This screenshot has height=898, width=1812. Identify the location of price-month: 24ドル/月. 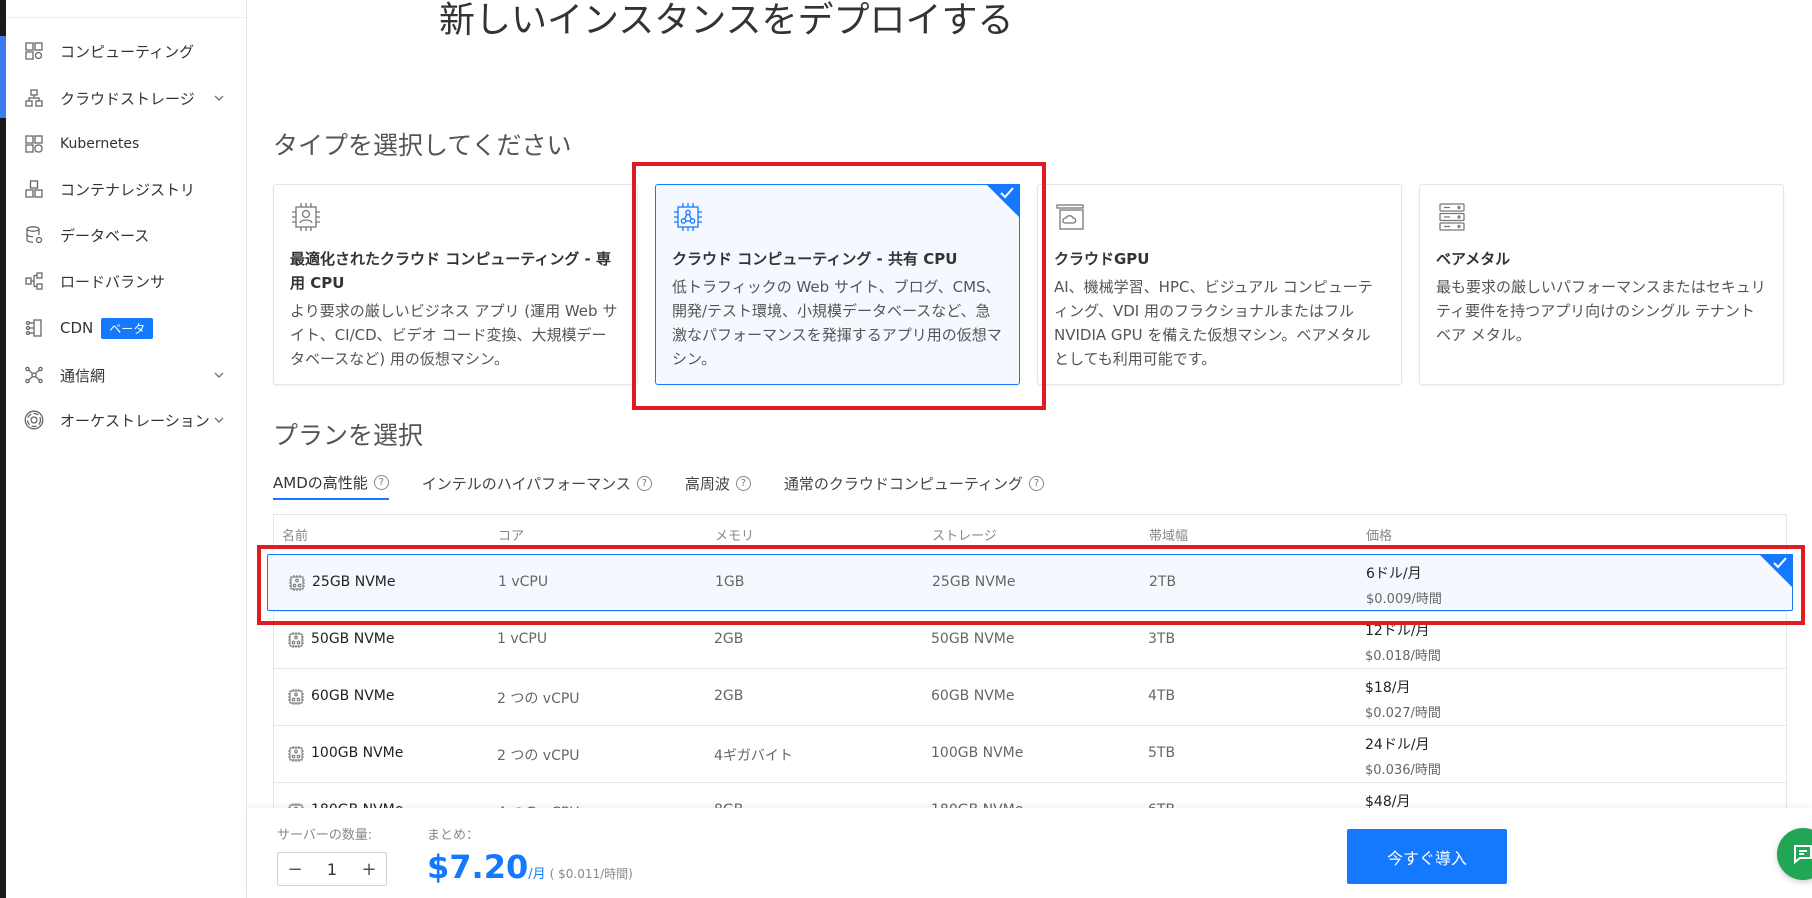
(1397, 745).